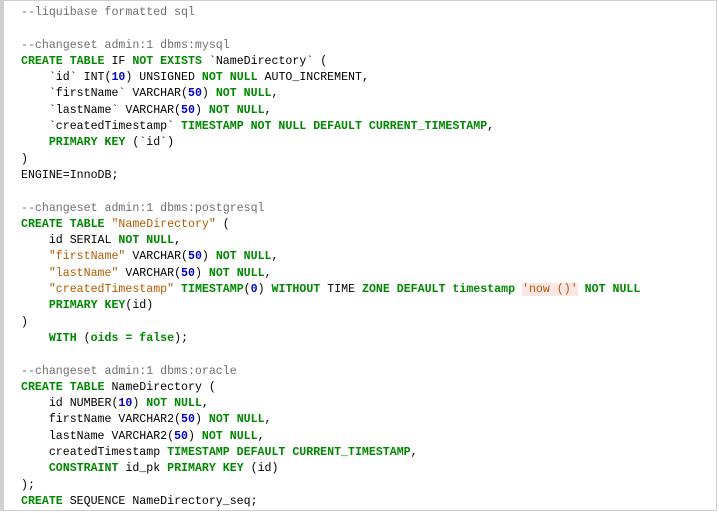 This screenshot has height=513, width=719. What do you see at coordinates (132, 338) in the screenshot?
I see `code-token-keyword: oids = false` at bounding box center [132, 338].